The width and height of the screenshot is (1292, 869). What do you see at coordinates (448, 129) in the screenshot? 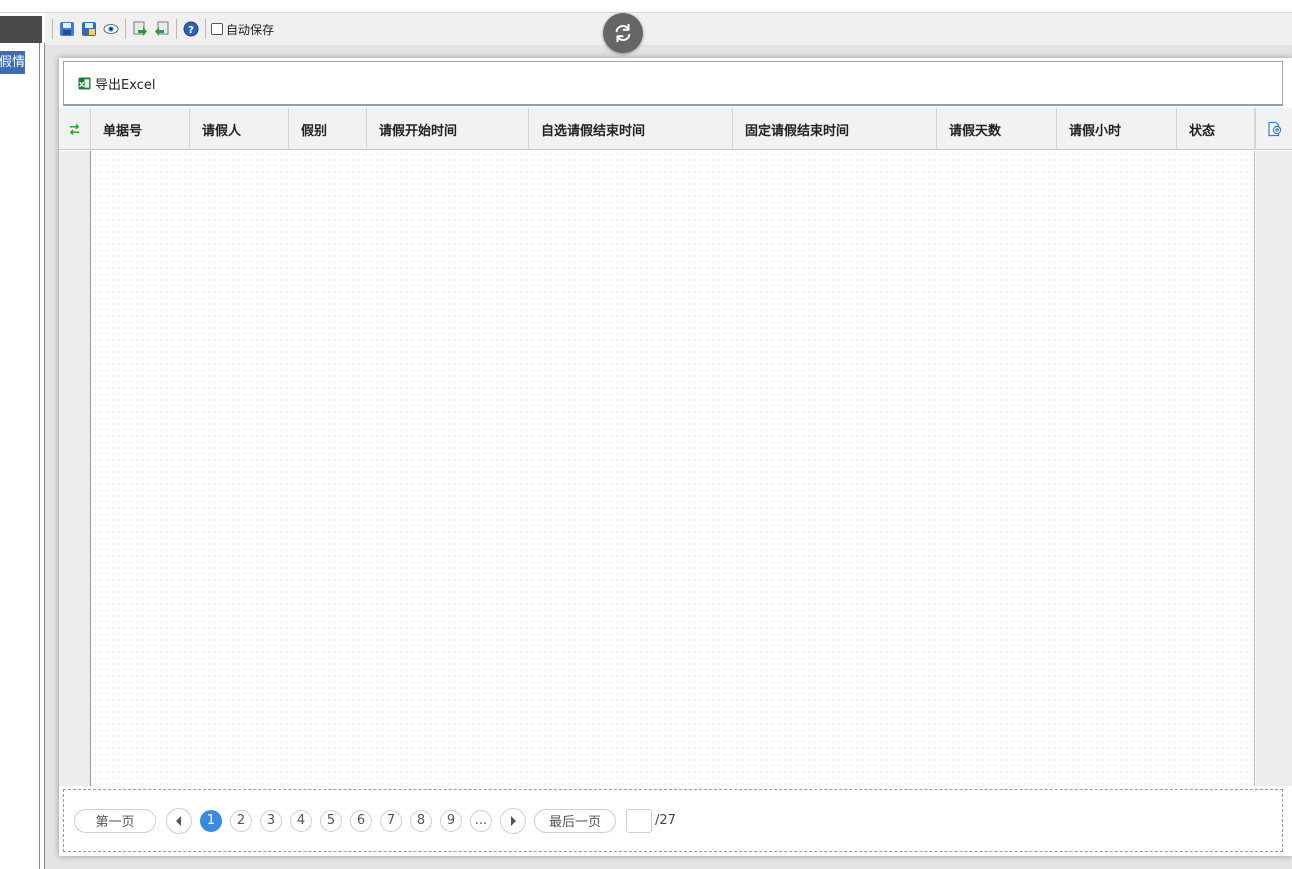
I see `column-header-start-time: 请假开始时间` at bounding box center [448, 129].